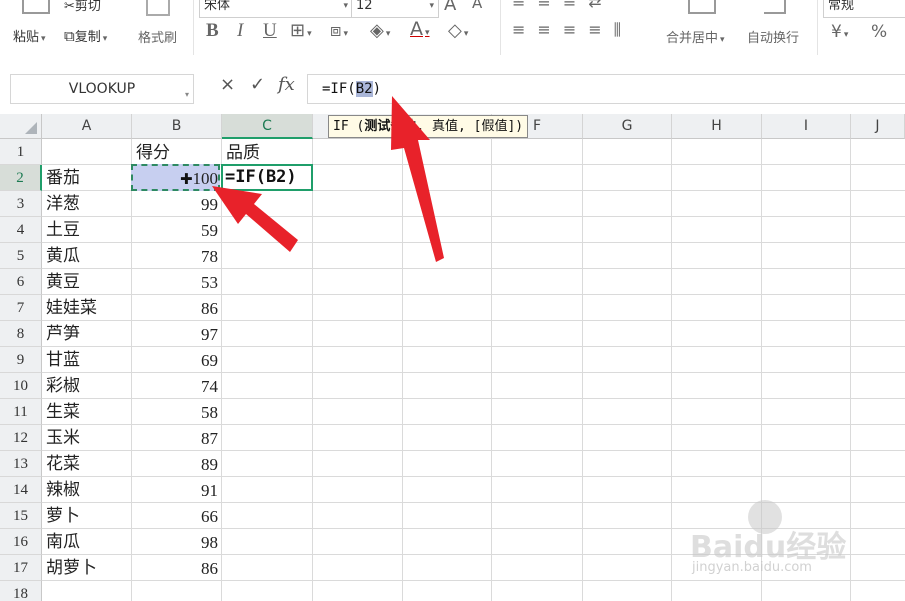 The width and height of the screenshot is (905, 601). What do you see at coordinates (255, 219) in the screenshot?
I see `red-arrow-left` at bounding box center [255, 219].